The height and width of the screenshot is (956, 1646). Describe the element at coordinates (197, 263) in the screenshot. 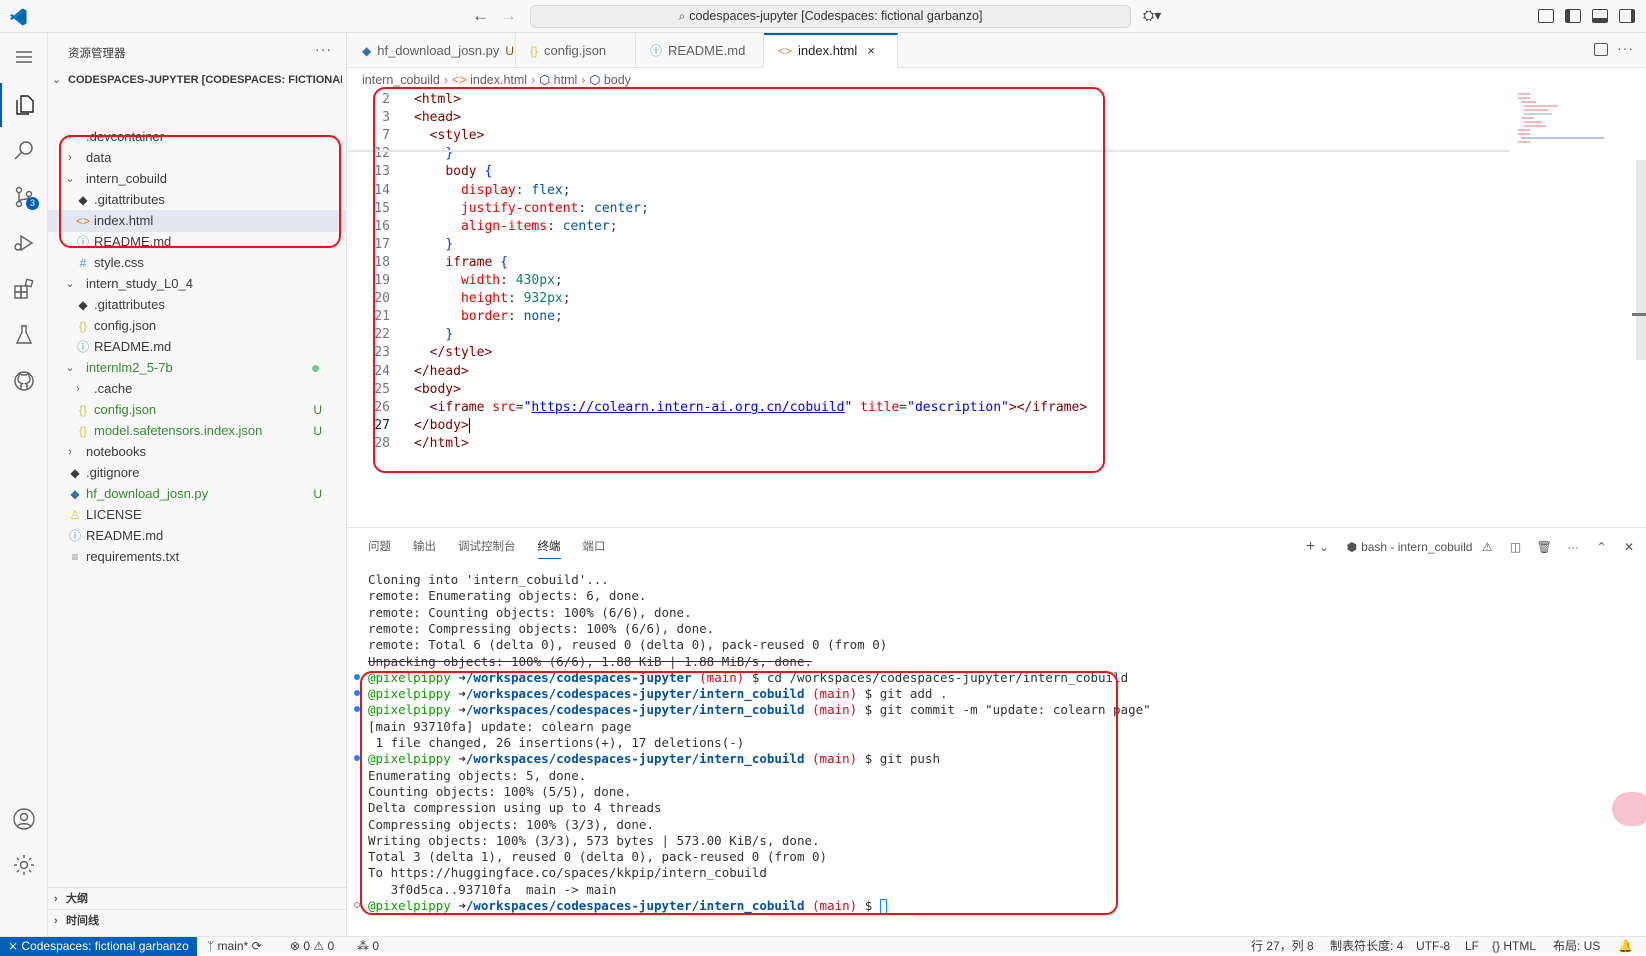

I see `tree-file: # style.css` at that location.